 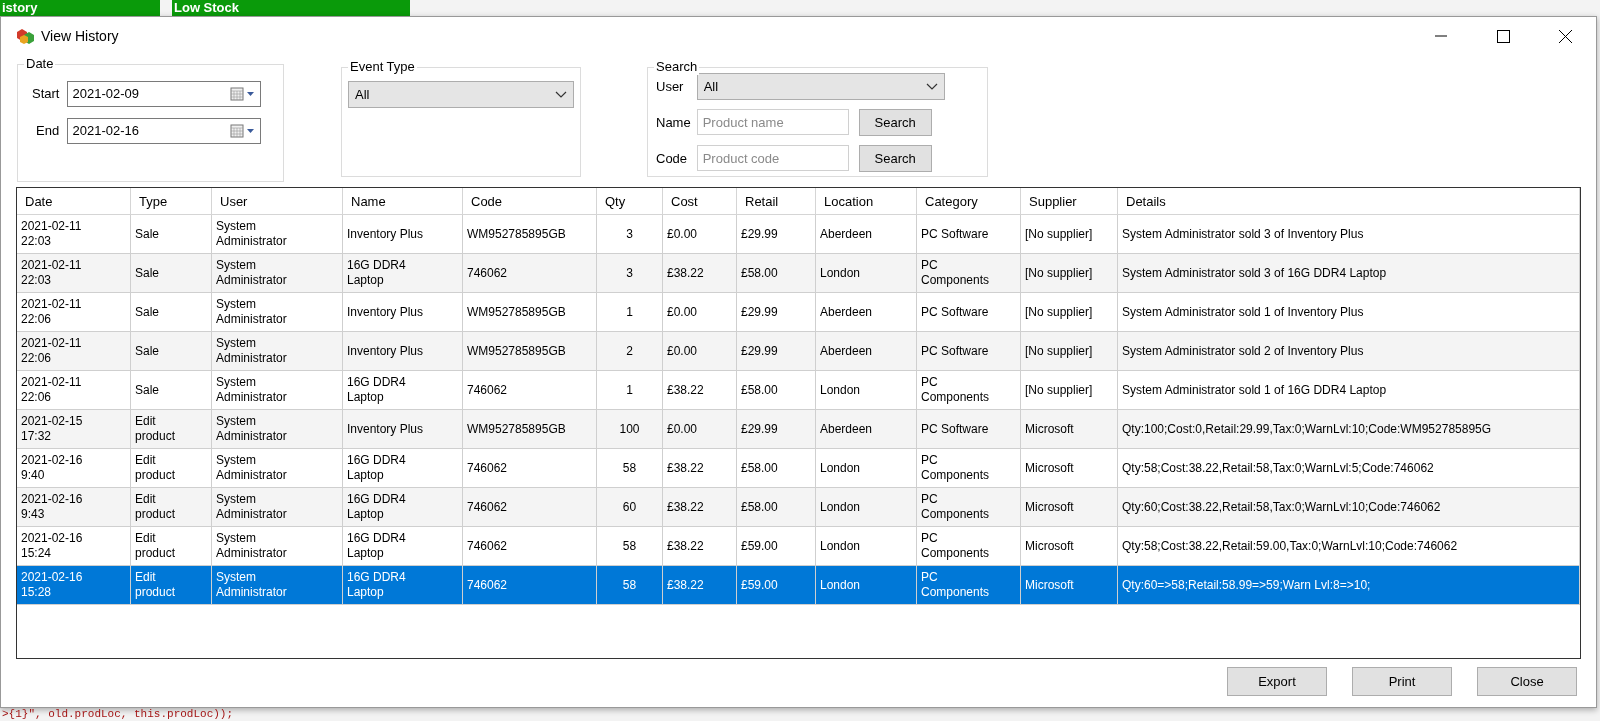 I want to click on table-row: 2021-02-11 22:06 Sale System Administrator 16G DDR4 Laptop 746062 1 £38.22 £58.00 London PC Components [No supplier] System Administrator sold 1 of 16G DDR4 Laptop, so click(x=798, y=390).